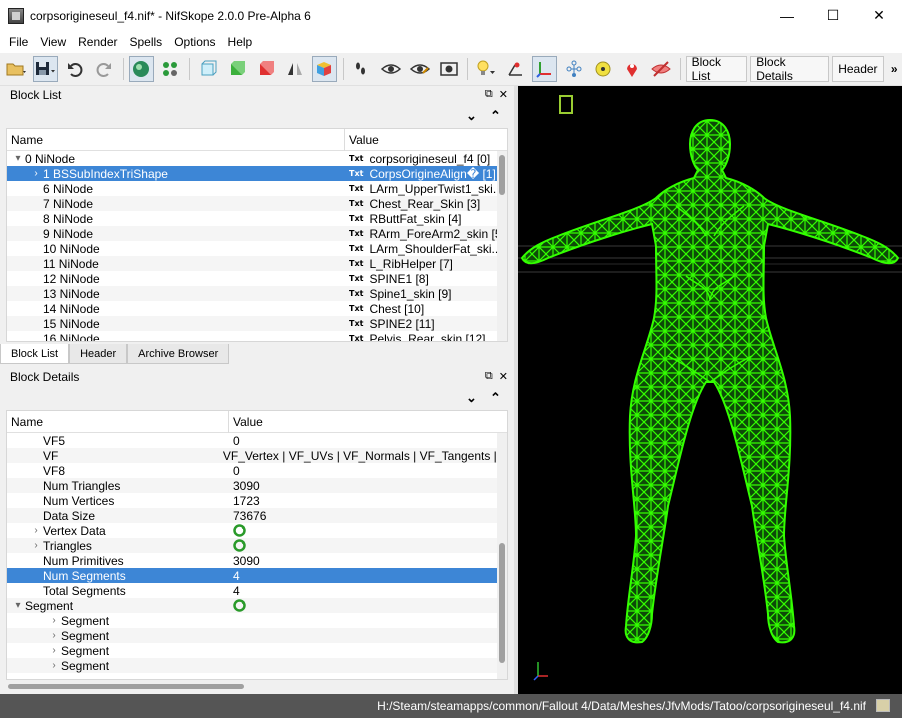  I want to click on tree-row: 8 NiNode Txt RButtFat_skin [4], so click(257, 218).